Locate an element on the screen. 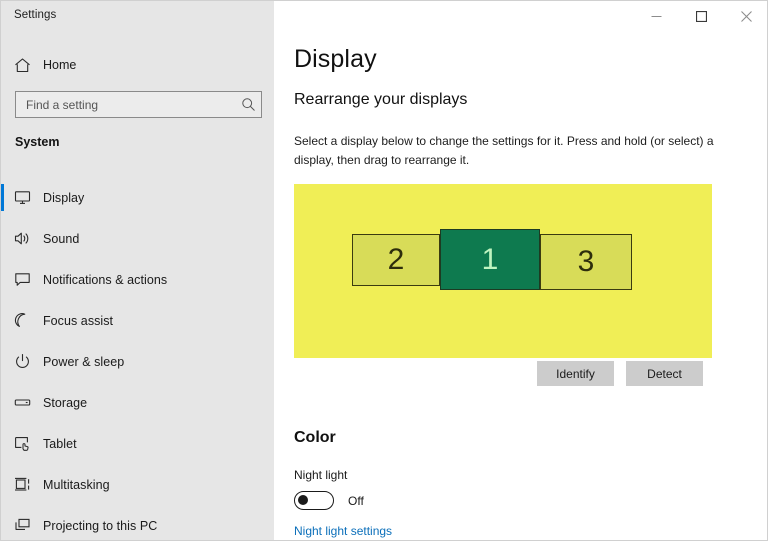  close-icon is located at coordinates (746, 16).